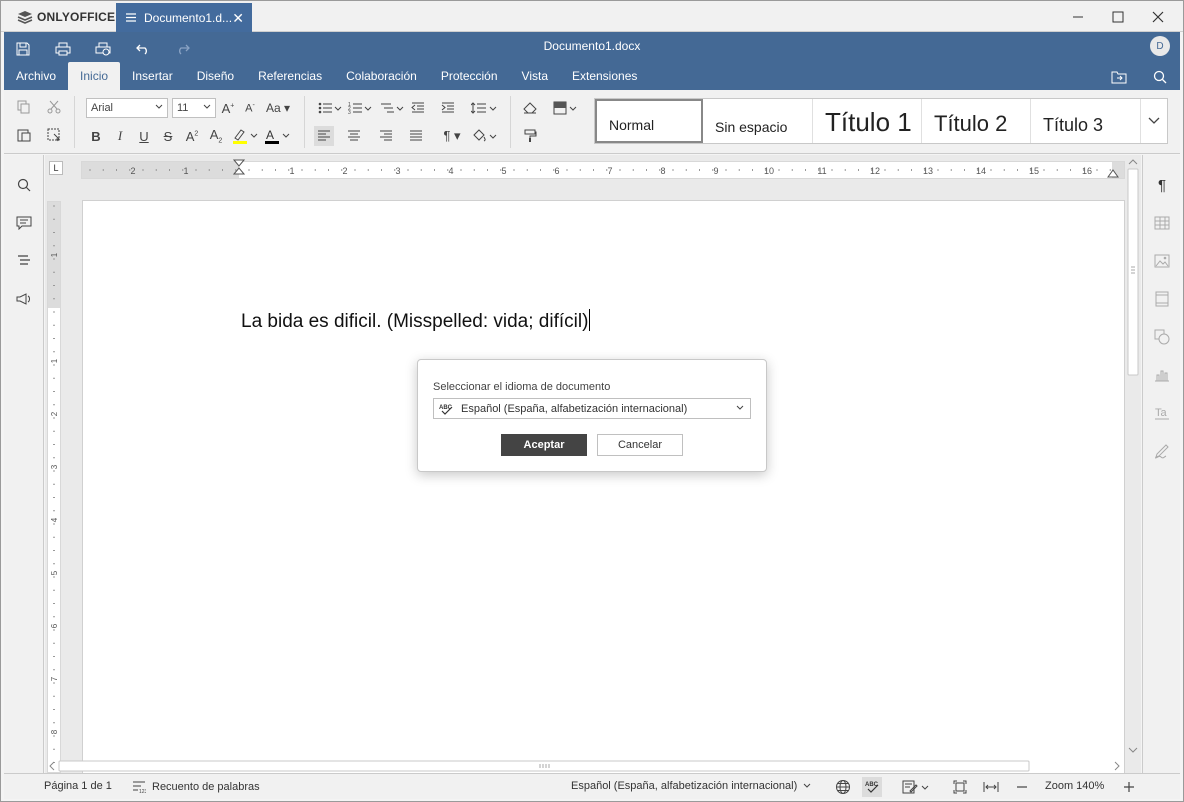 Image resolution: width=1184 pixels, height=802 pixels. What do you see at coordinates (758, 121) in the screenshot?
I see `style-sin-espacio: Sin espacio` at bounding box center [758, 121].